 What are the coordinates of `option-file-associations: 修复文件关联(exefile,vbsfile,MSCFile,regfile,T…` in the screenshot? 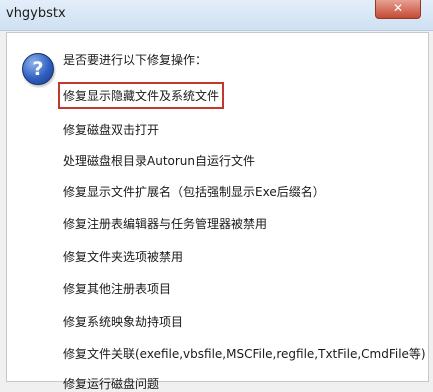 It's located at (244, 353).